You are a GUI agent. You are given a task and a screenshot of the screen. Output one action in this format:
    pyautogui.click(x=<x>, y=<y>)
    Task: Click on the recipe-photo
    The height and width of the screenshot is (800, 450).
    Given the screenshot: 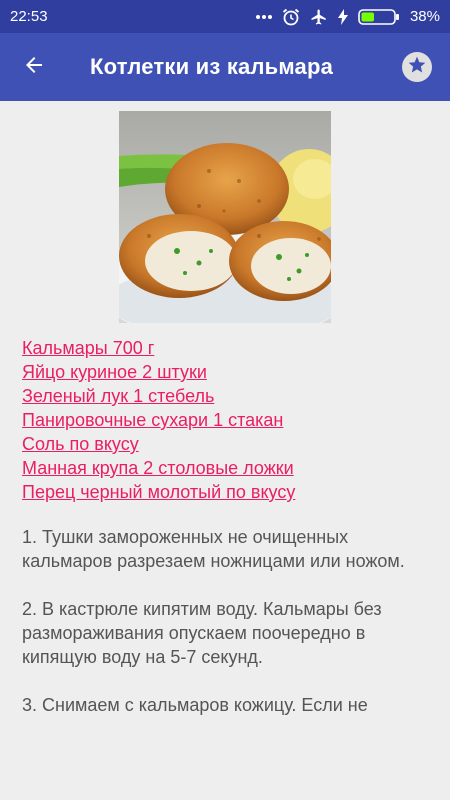 What is the action you would take?
    pyautogui.click(x=225, y=217)
    